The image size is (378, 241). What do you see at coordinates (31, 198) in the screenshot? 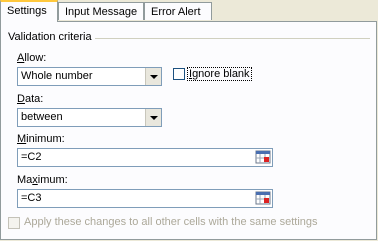
I see `maximum-value: =C3` at bounding box center [31, 198].